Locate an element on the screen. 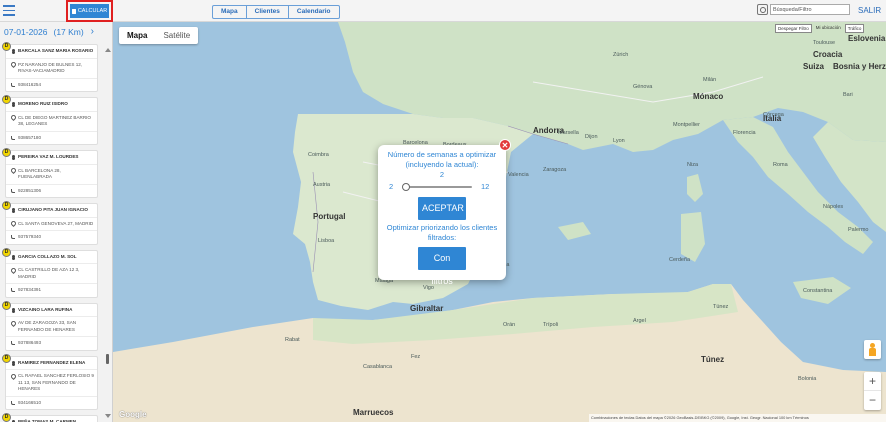 This screenshot has height=422, width=886. land-corsica is located at coordinates (695, 188).